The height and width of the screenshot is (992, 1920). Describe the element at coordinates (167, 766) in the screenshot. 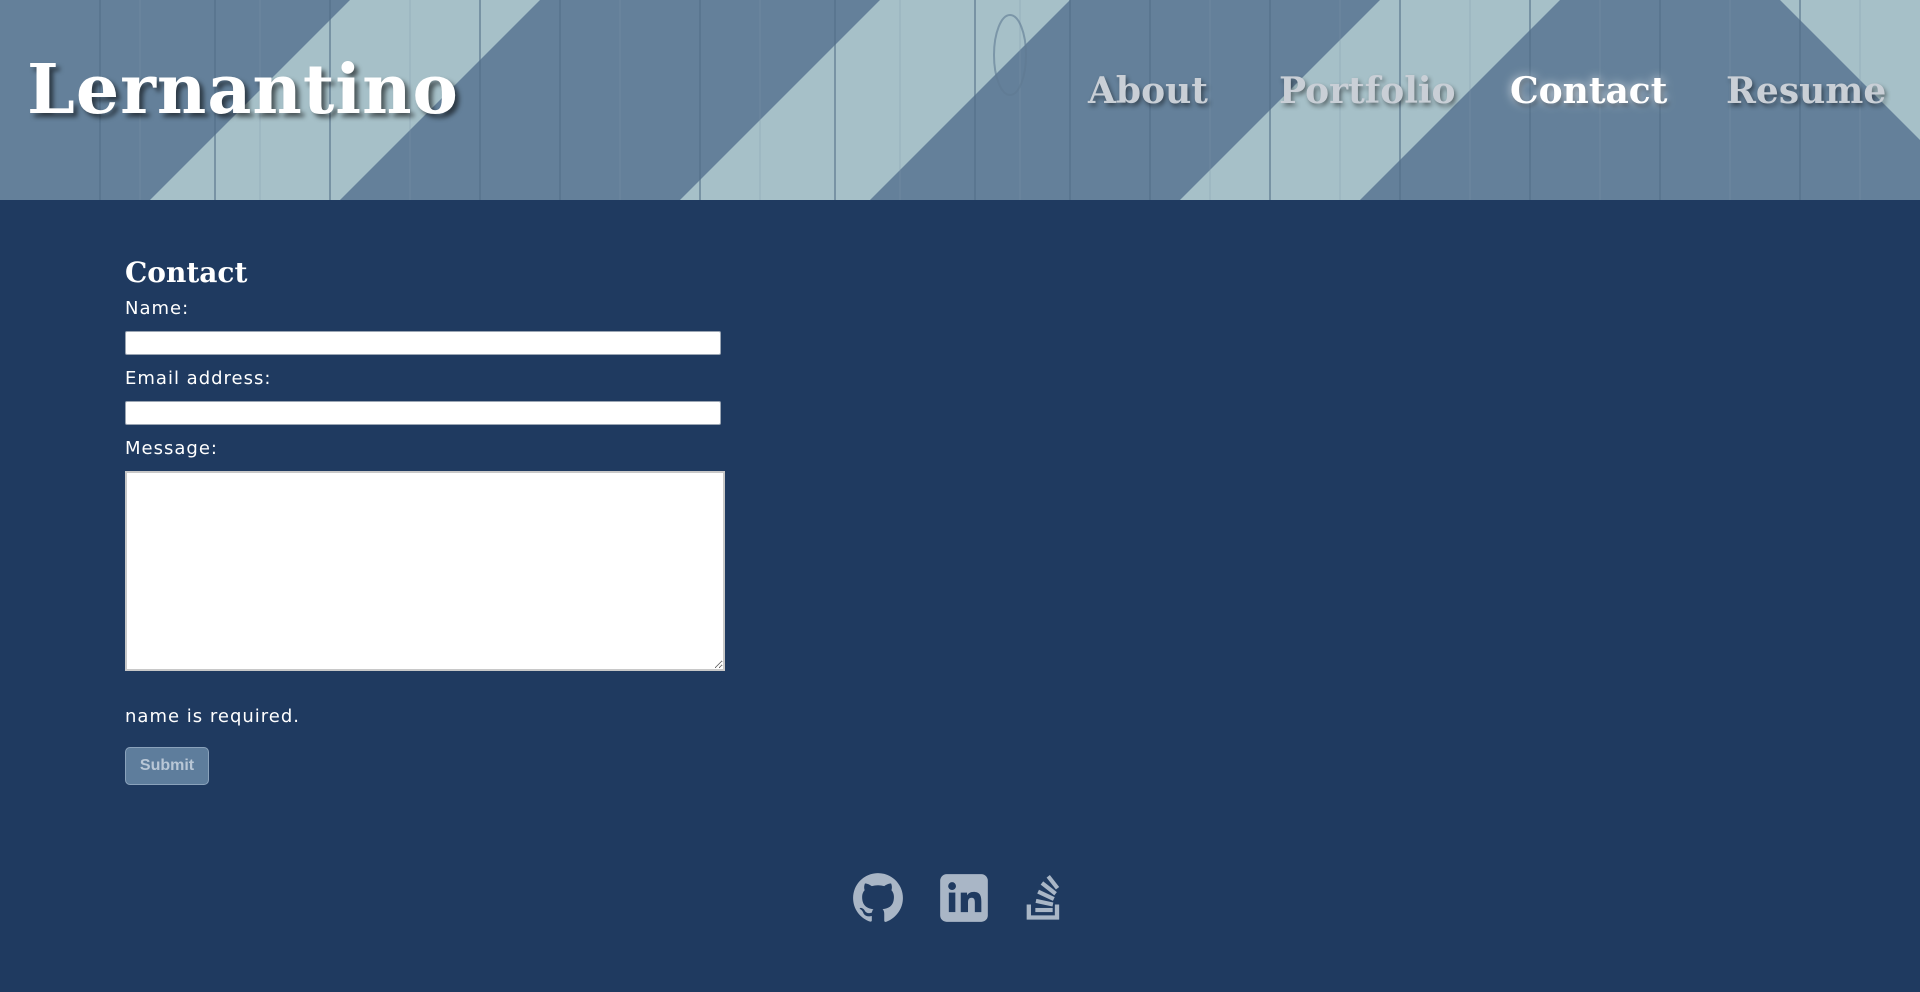

I see `submit-button: Submit` at that location.